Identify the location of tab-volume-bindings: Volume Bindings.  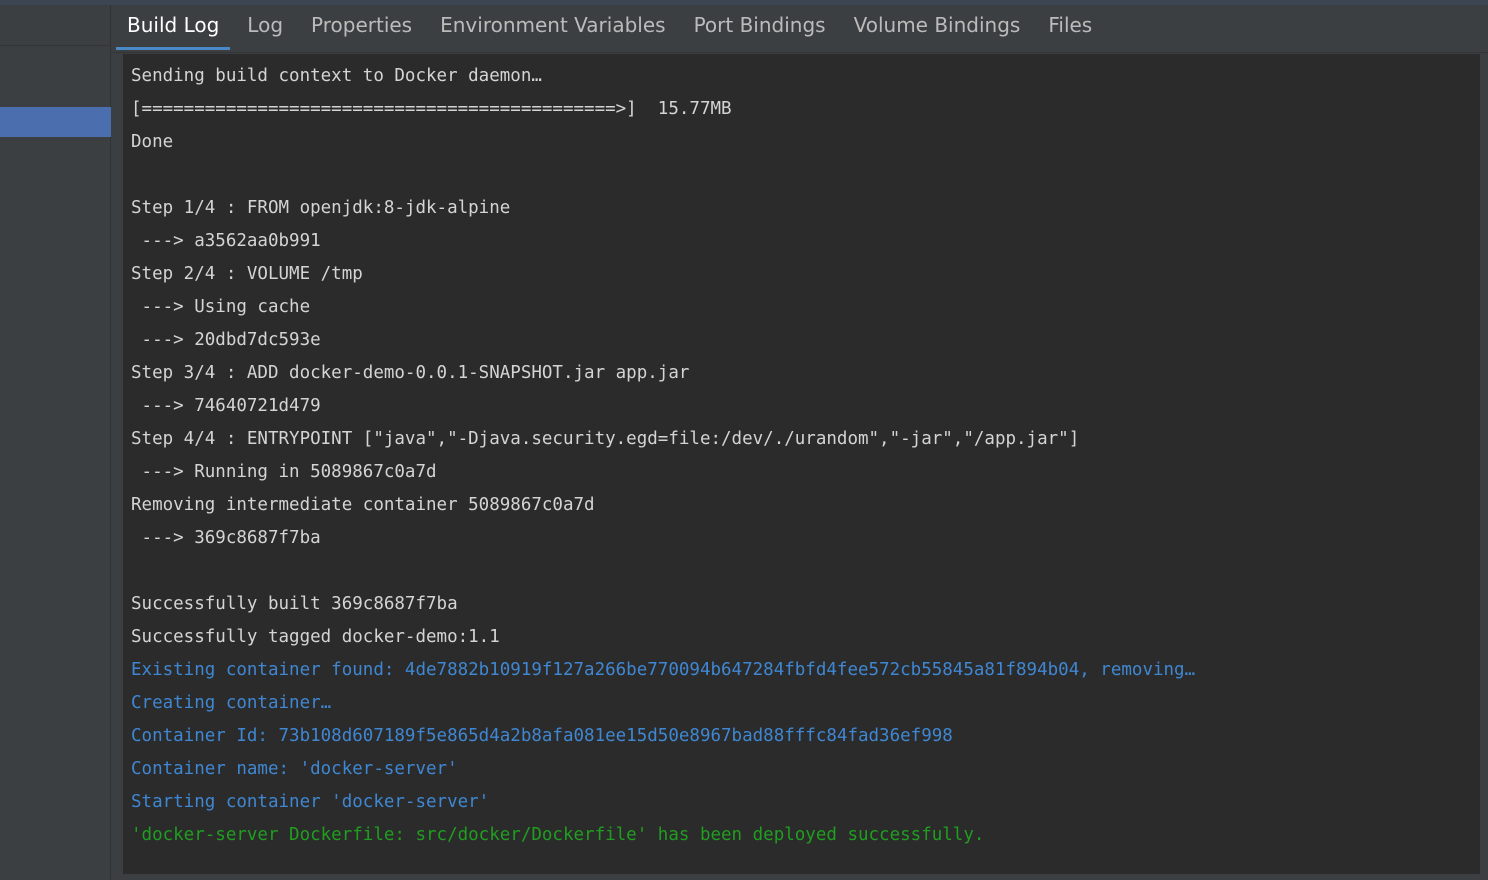
(937, 25).